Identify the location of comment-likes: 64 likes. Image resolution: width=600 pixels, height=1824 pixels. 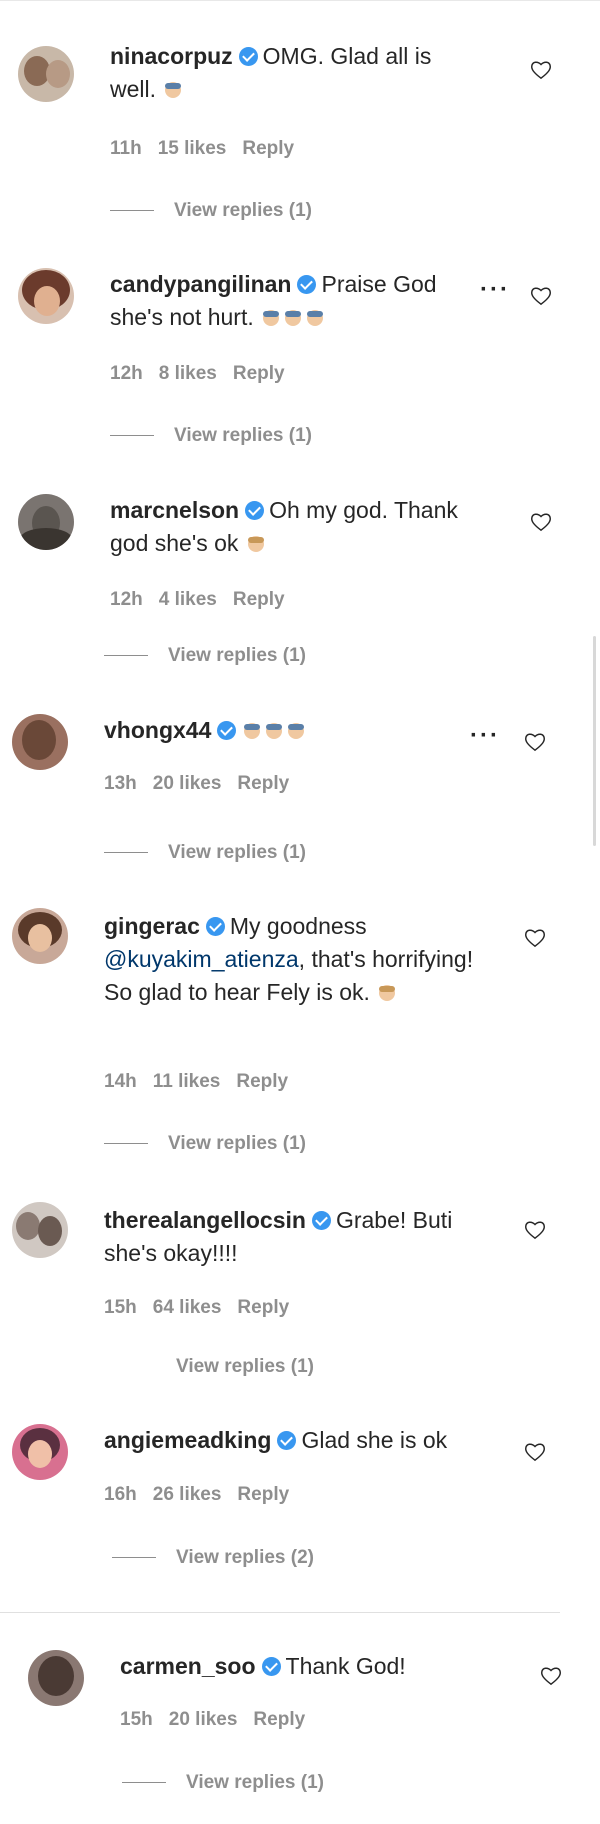
(187, 1307).